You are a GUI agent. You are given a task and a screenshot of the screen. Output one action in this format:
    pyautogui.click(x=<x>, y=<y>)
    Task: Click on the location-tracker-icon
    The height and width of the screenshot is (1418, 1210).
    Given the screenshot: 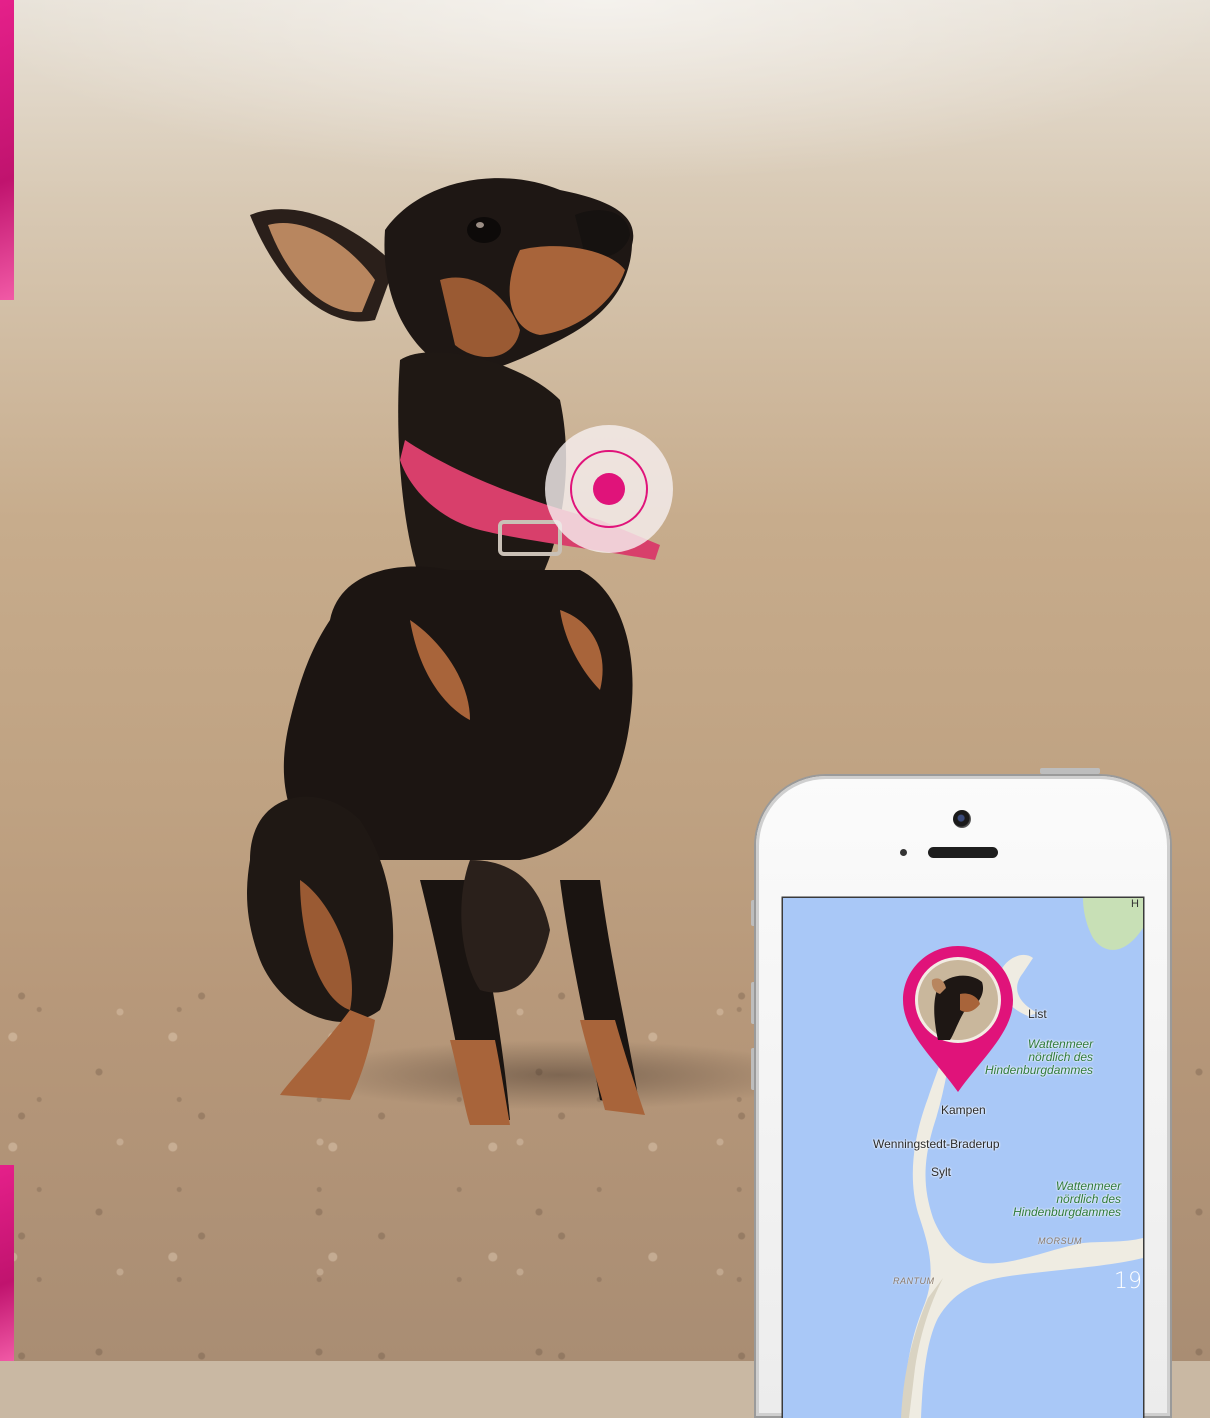 What is the action you would take?
    pyautogui.click(x=609, y=489)
    